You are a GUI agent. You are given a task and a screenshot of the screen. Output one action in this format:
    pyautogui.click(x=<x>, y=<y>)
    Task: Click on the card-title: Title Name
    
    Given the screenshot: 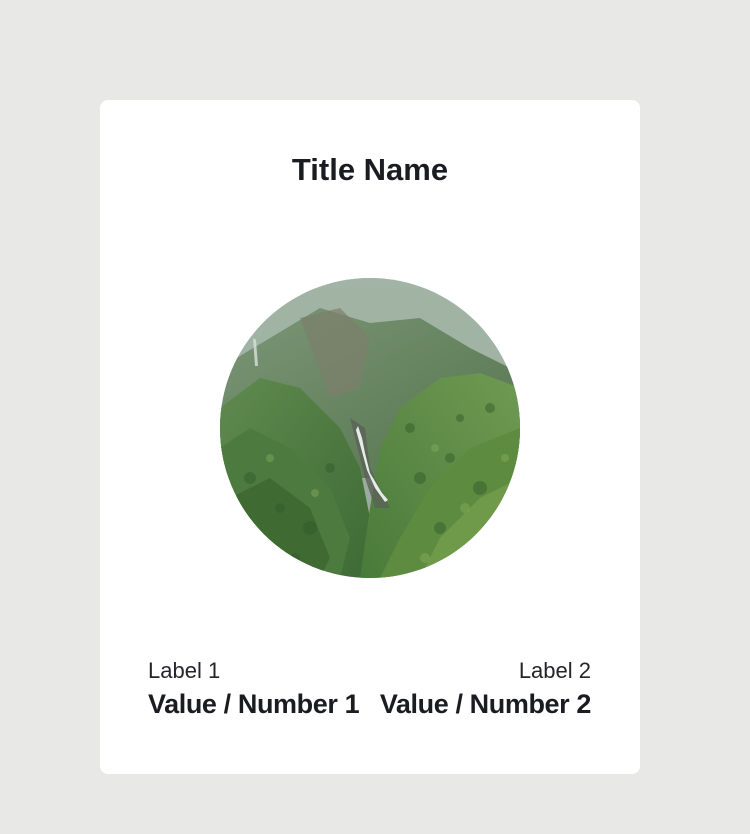 What is the action you would take?
    pyautogui.click(x=370, y=169)
    